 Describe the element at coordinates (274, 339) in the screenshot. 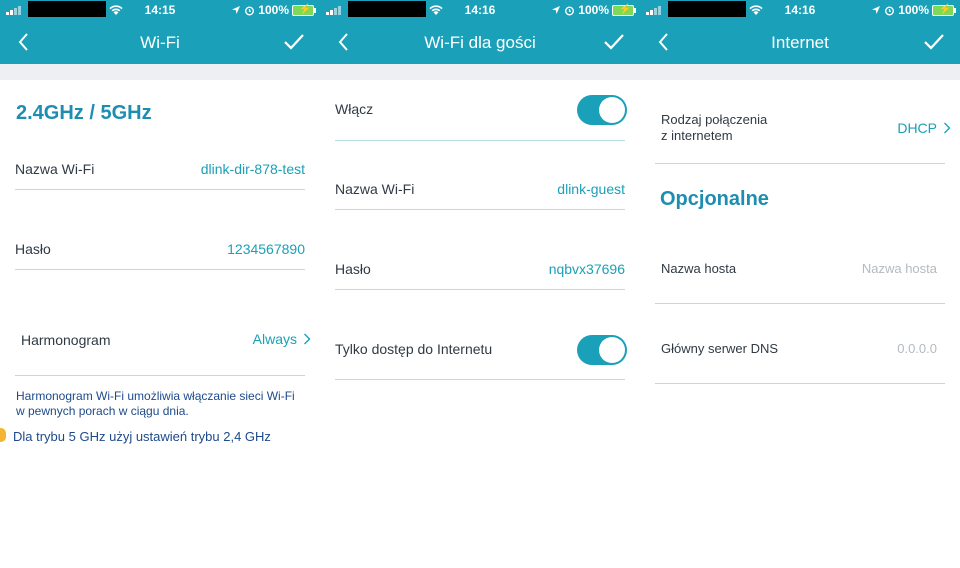

I see `schedule-value: Always` at that location.